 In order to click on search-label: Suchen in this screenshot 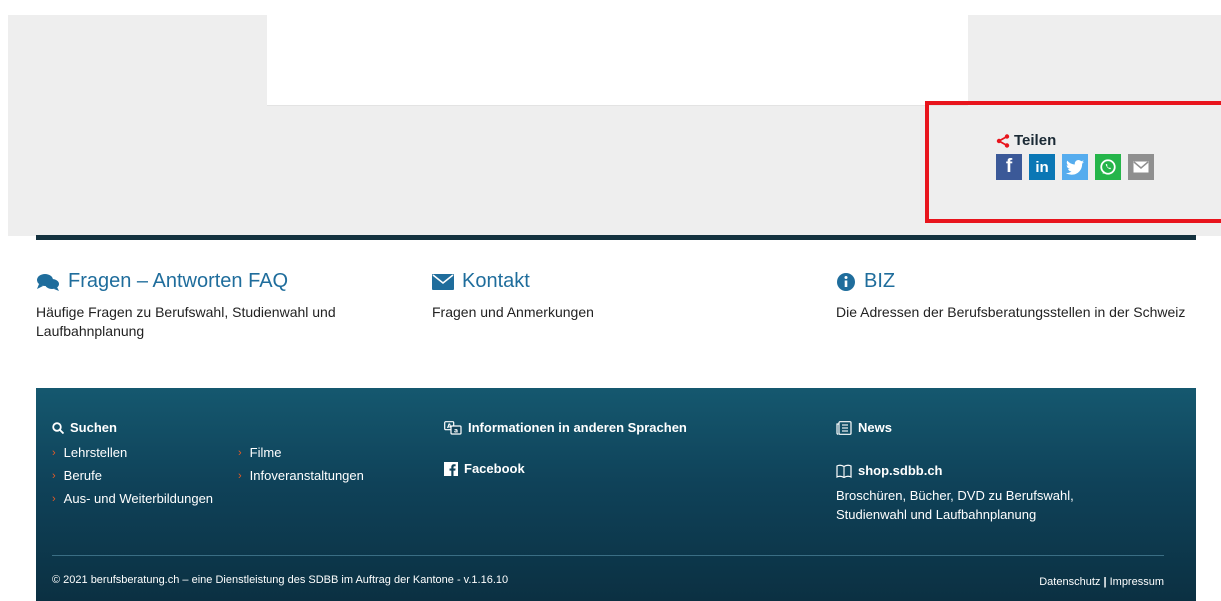, I will do `click(93, 427)`.